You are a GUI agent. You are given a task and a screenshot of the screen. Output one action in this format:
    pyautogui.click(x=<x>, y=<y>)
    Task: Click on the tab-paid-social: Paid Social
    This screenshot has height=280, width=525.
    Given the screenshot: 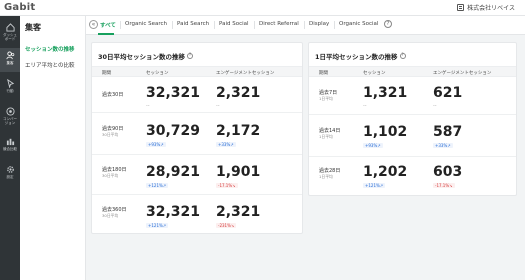 What is the action you would take?
    pyautogui.click(x=234, y=24)
    